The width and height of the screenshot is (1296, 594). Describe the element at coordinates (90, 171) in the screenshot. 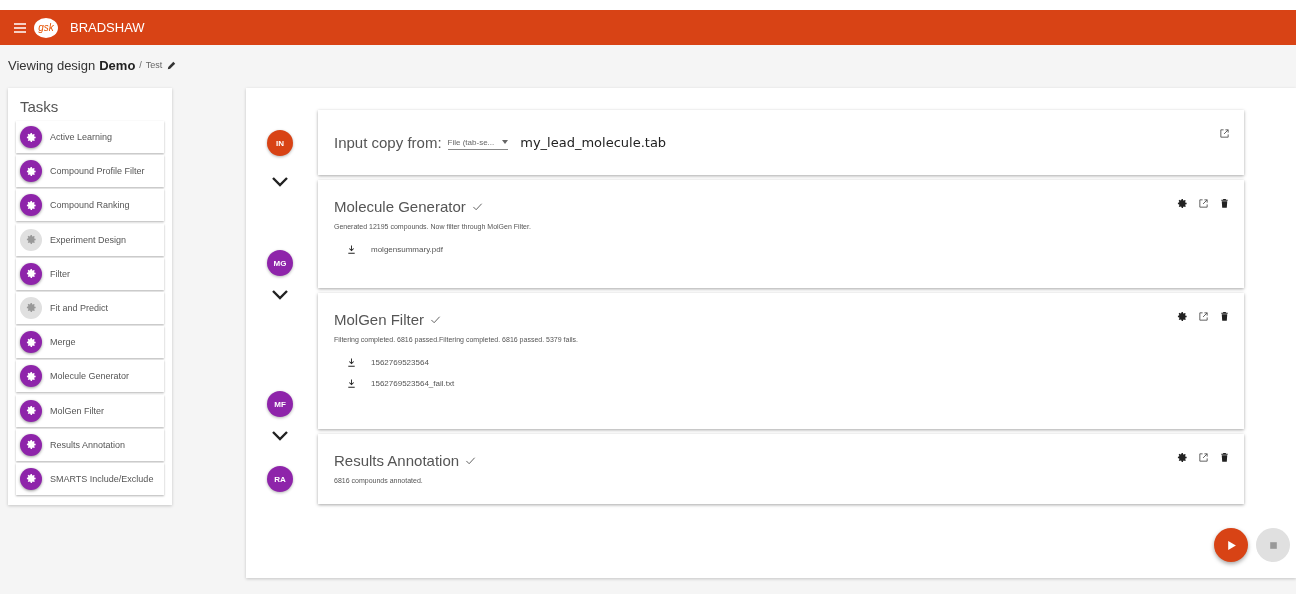

I see `task-item: Compound Profile Filter` at that location.